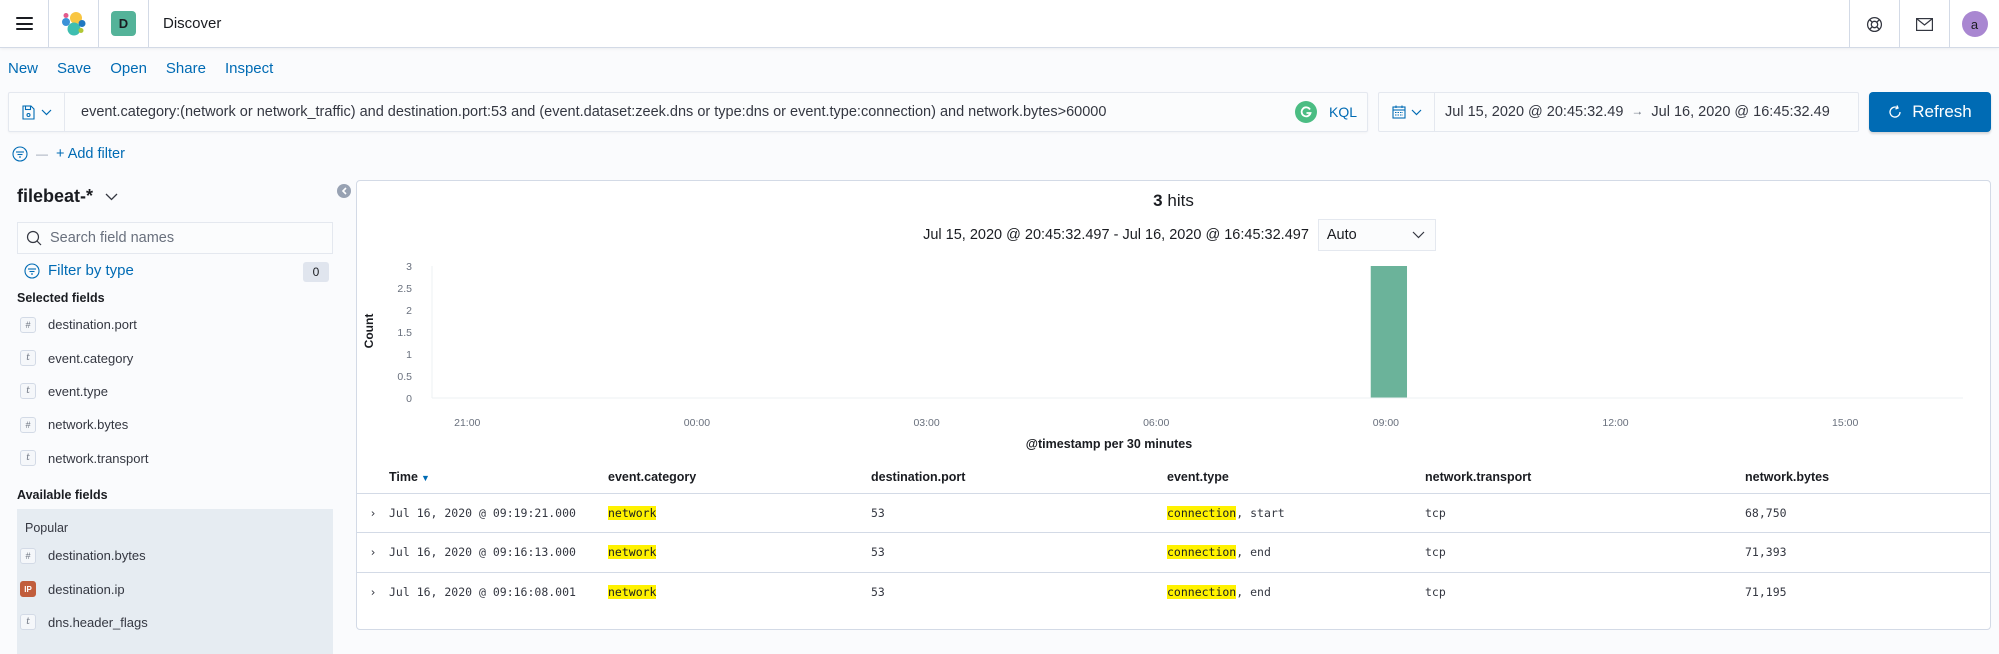 The height and width of the screenshot is (654, 1999). Describe the element at coordinates (185, 238) in the screenshot. I see `field-search-input` at that location.